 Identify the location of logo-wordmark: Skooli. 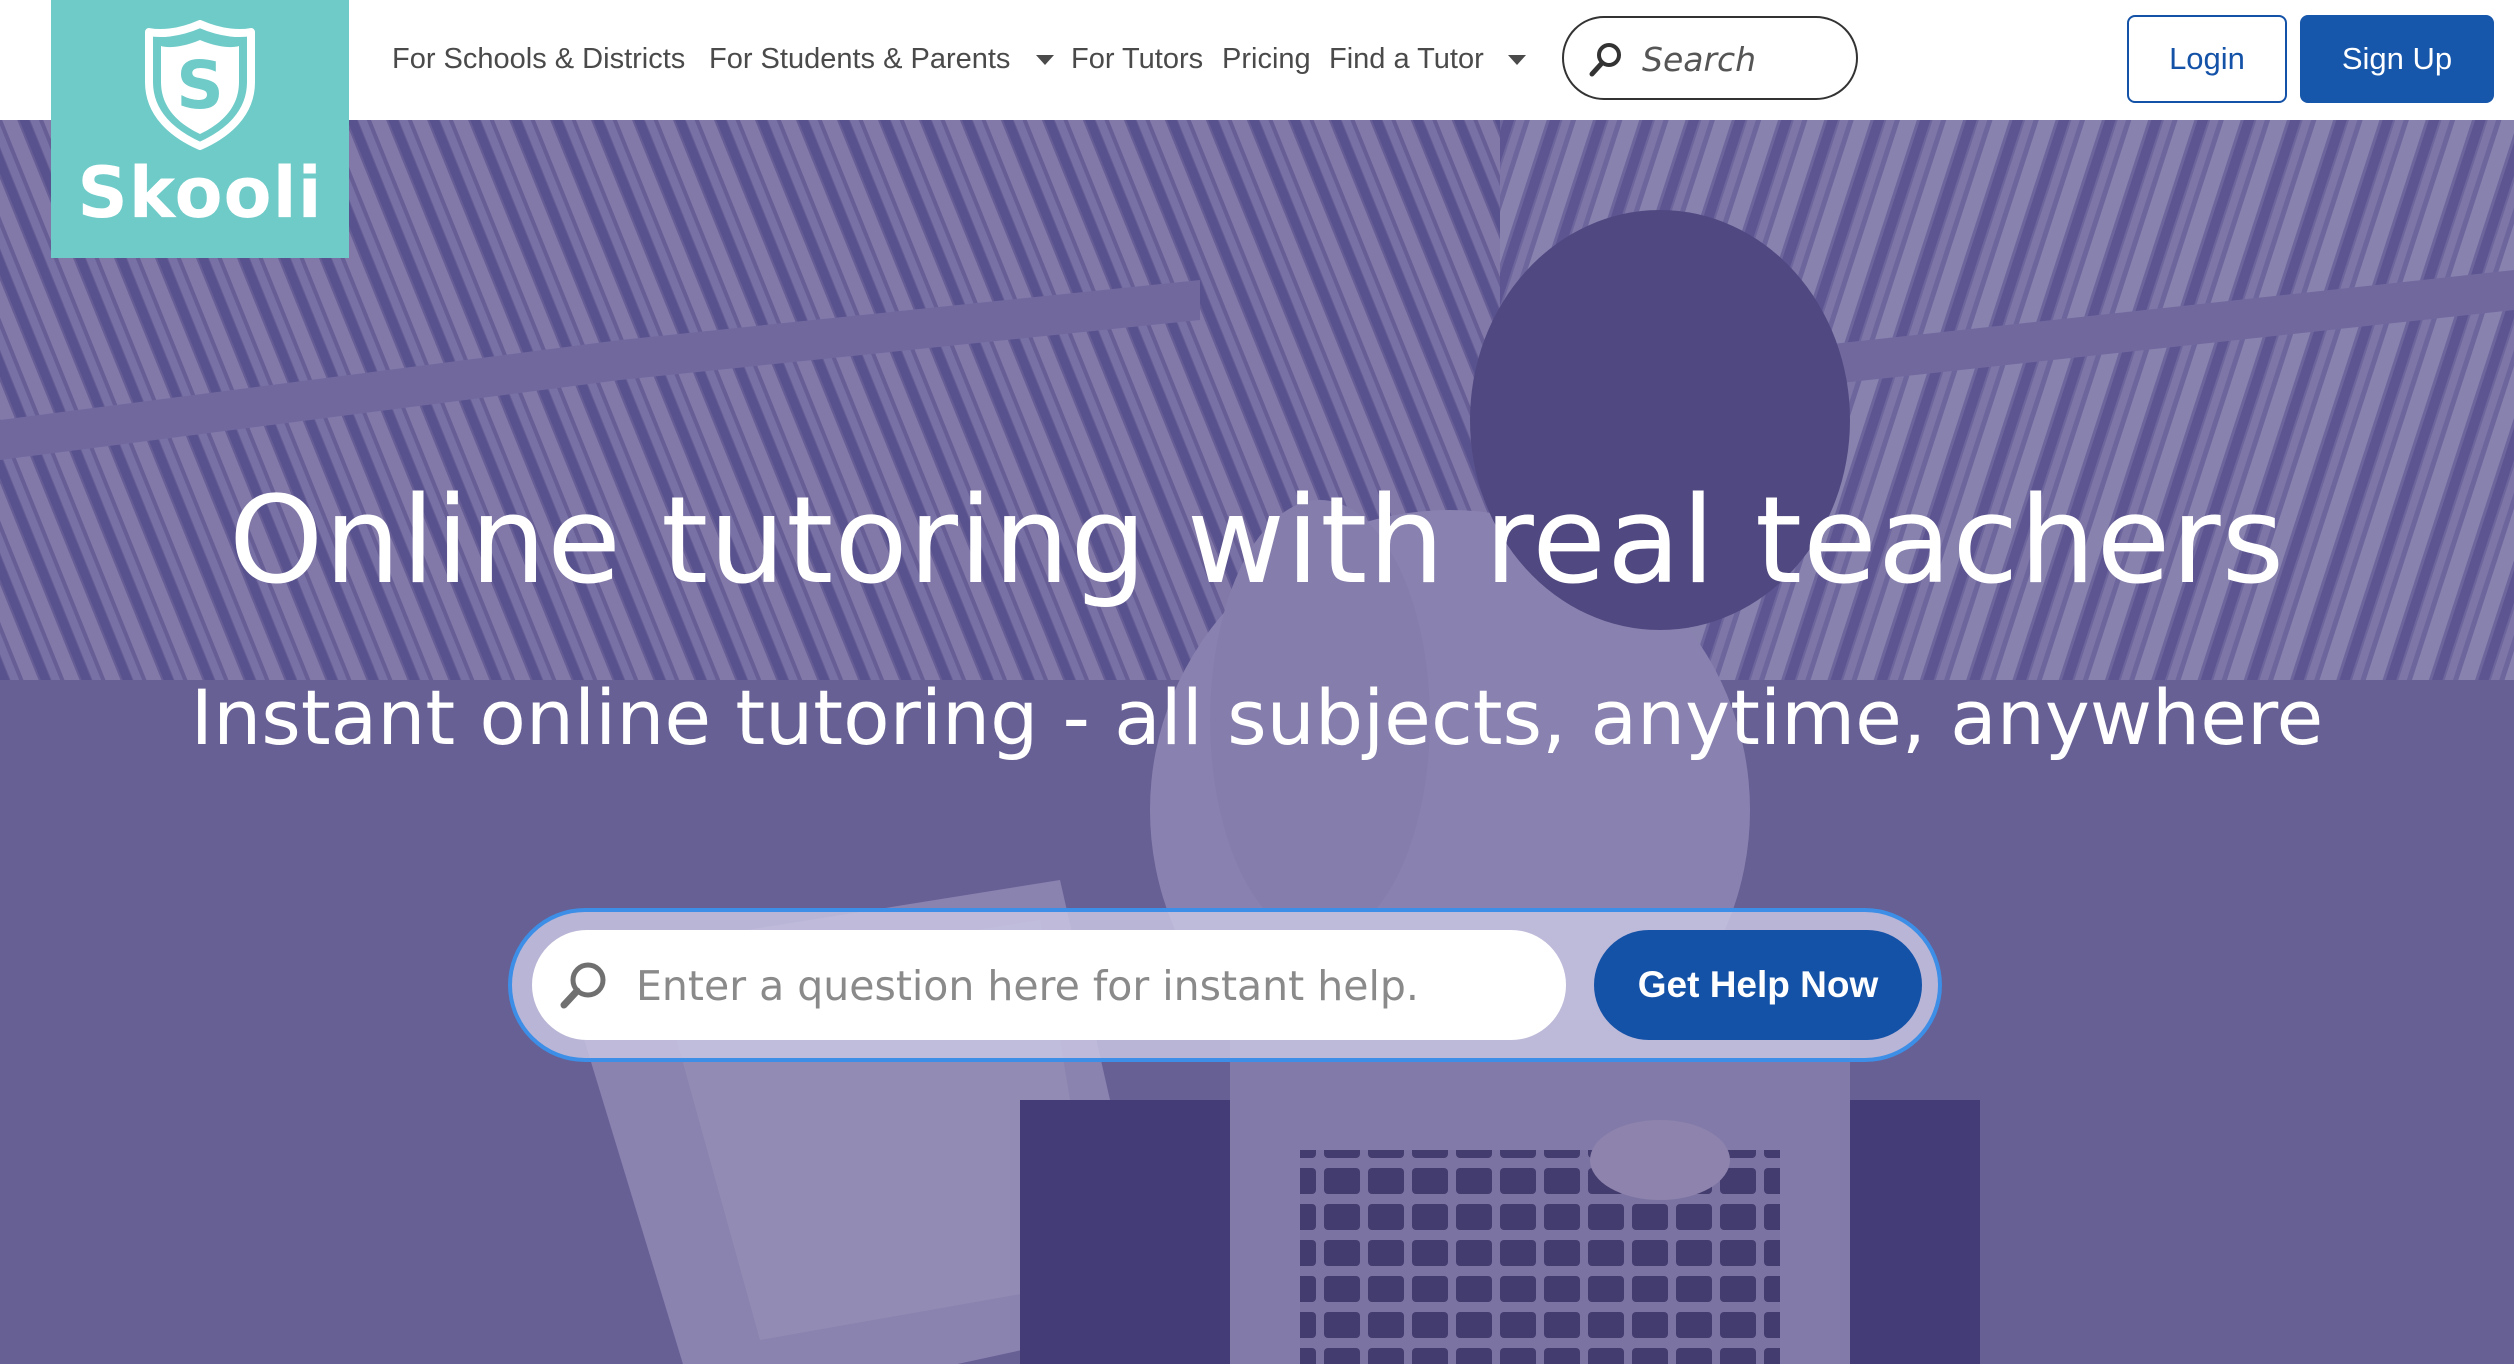
(200, 193).